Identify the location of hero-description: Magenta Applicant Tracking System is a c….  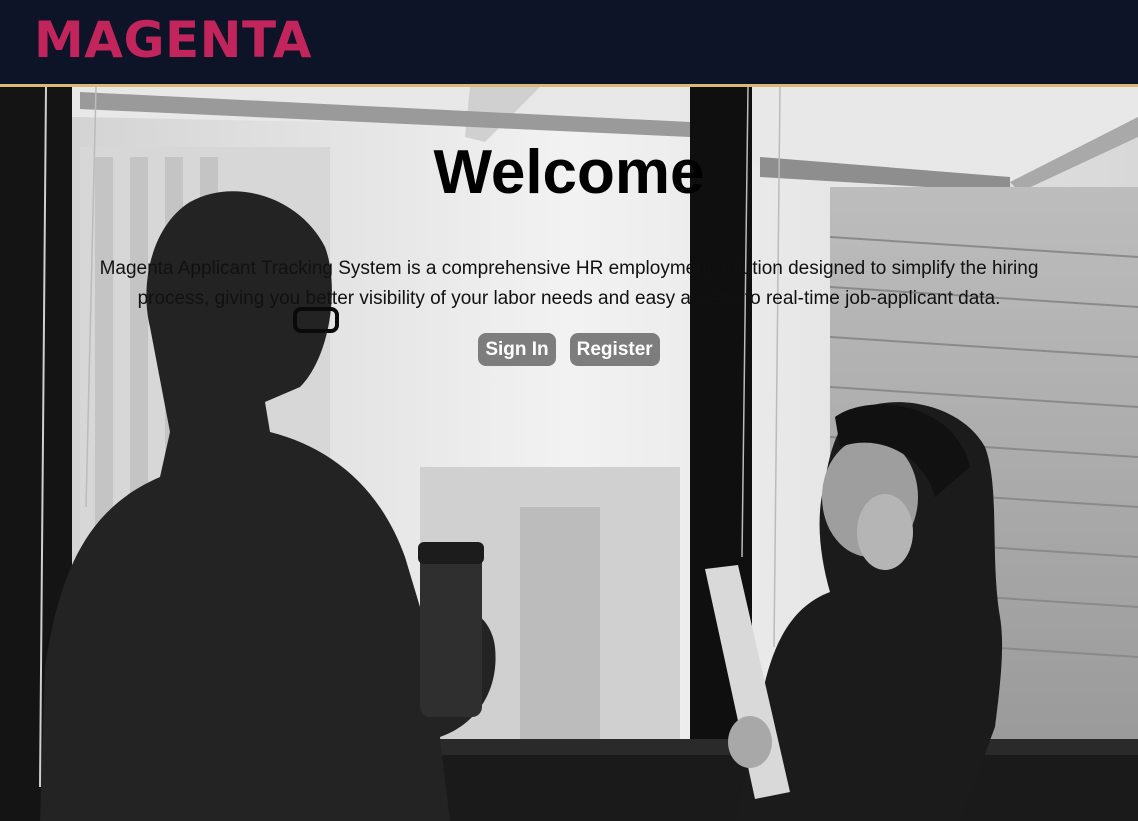
(569, 283).